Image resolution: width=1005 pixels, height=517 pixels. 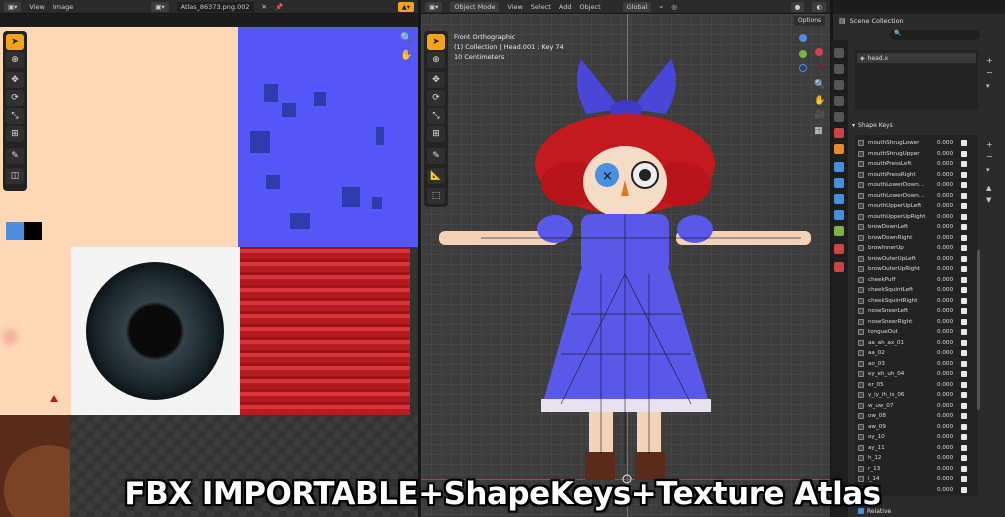 What do you see at coordinates (63, 7) in the screenshot?
I see `uv-menu-image: Image` at bounding box center [63, 7].